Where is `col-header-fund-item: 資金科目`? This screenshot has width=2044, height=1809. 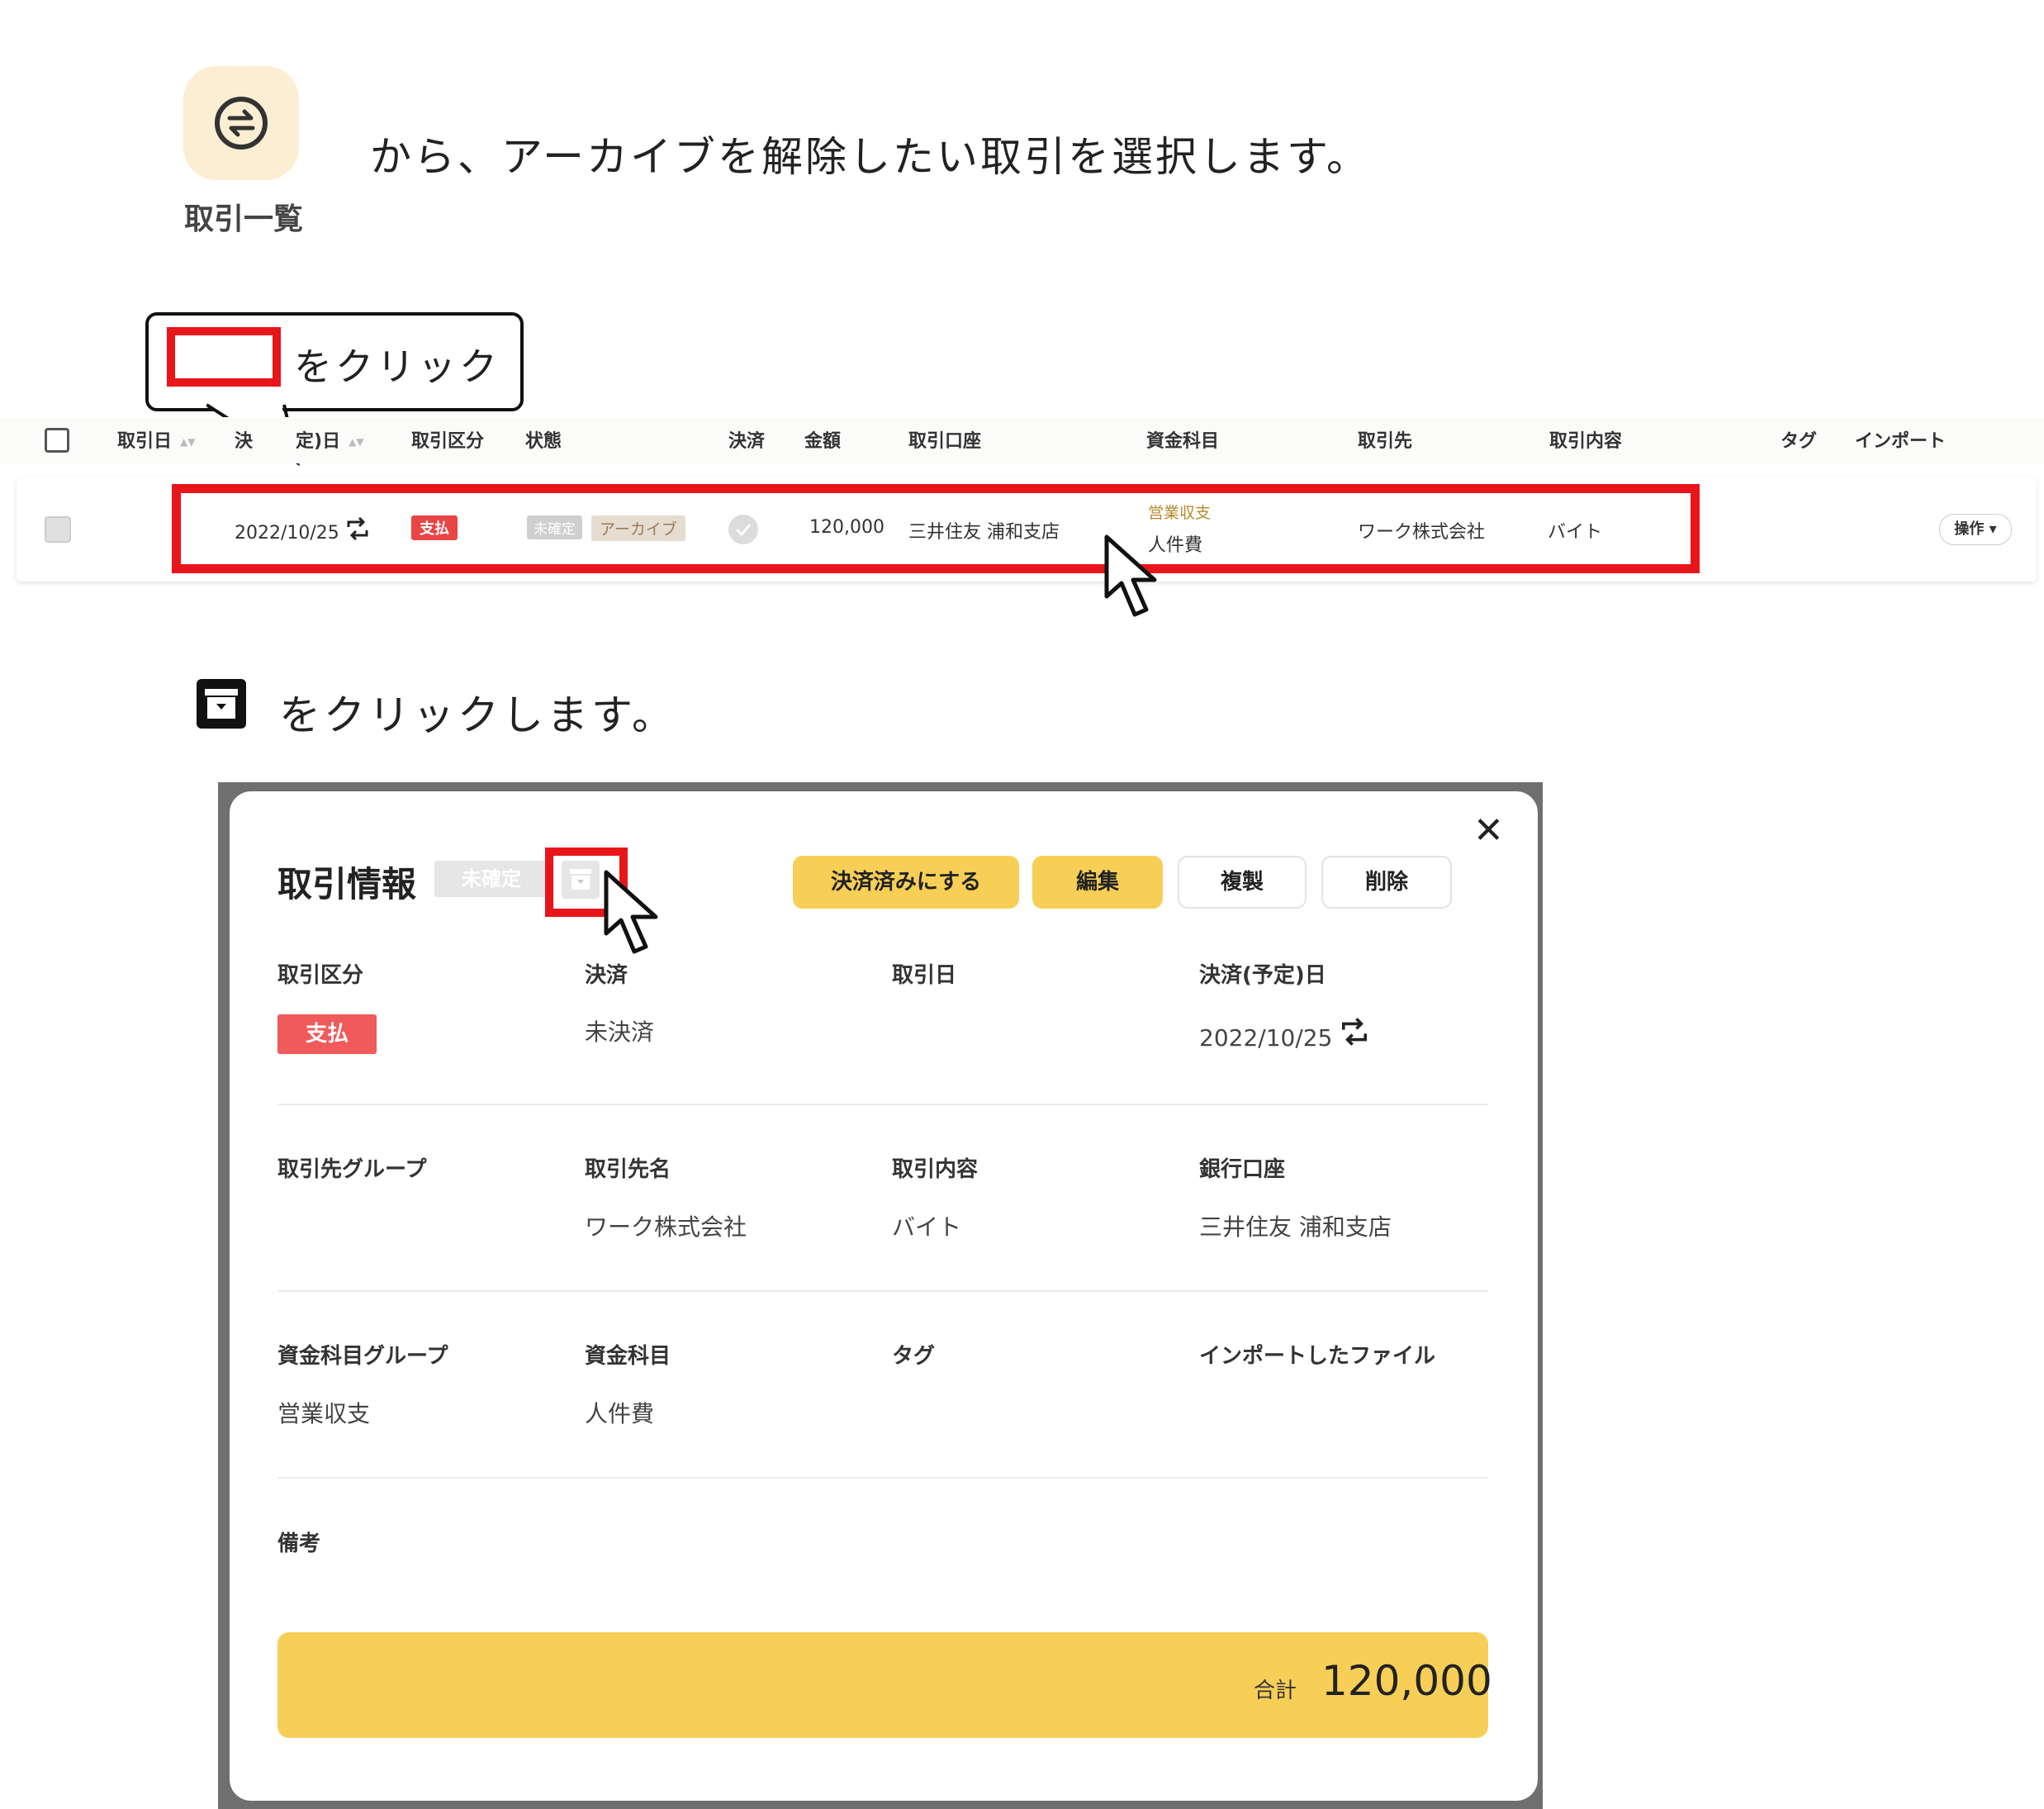 col-header-fund-item: 資金科目 is located at coordinates (1183, 442).